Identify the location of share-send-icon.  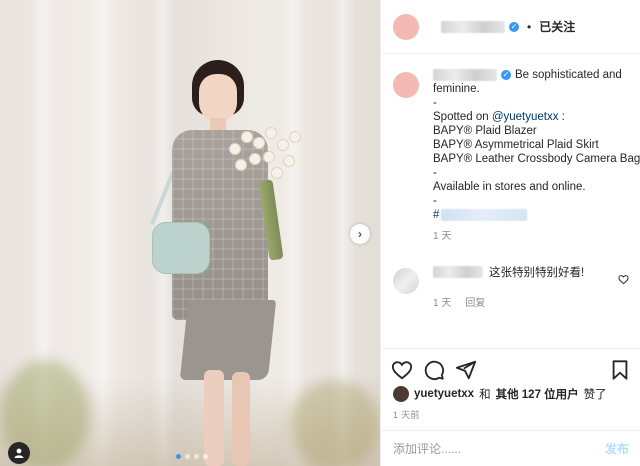
(466, 370).